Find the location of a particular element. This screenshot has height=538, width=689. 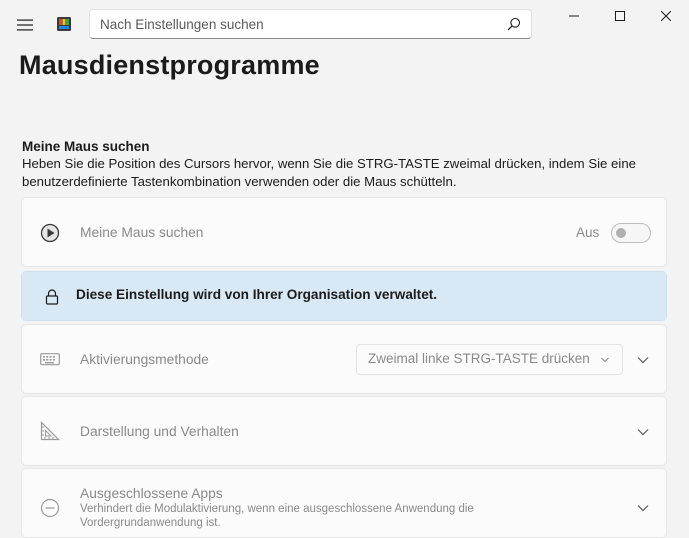

close-button is located at coordinates (666, 16).